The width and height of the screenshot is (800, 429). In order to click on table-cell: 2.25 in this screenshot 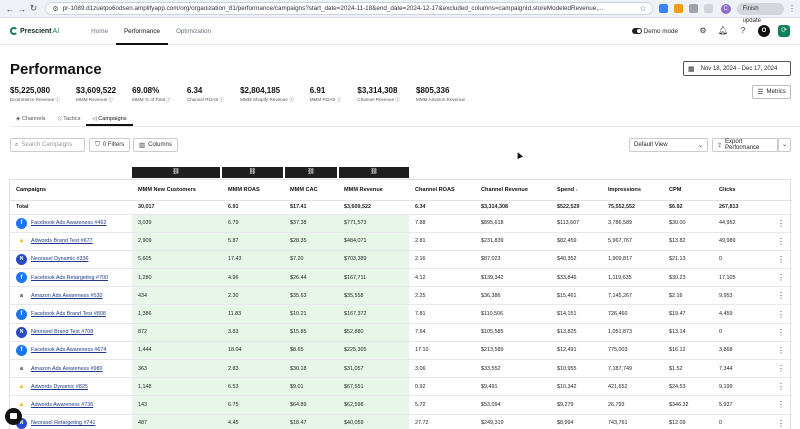, I will do `click(442, 296)`.